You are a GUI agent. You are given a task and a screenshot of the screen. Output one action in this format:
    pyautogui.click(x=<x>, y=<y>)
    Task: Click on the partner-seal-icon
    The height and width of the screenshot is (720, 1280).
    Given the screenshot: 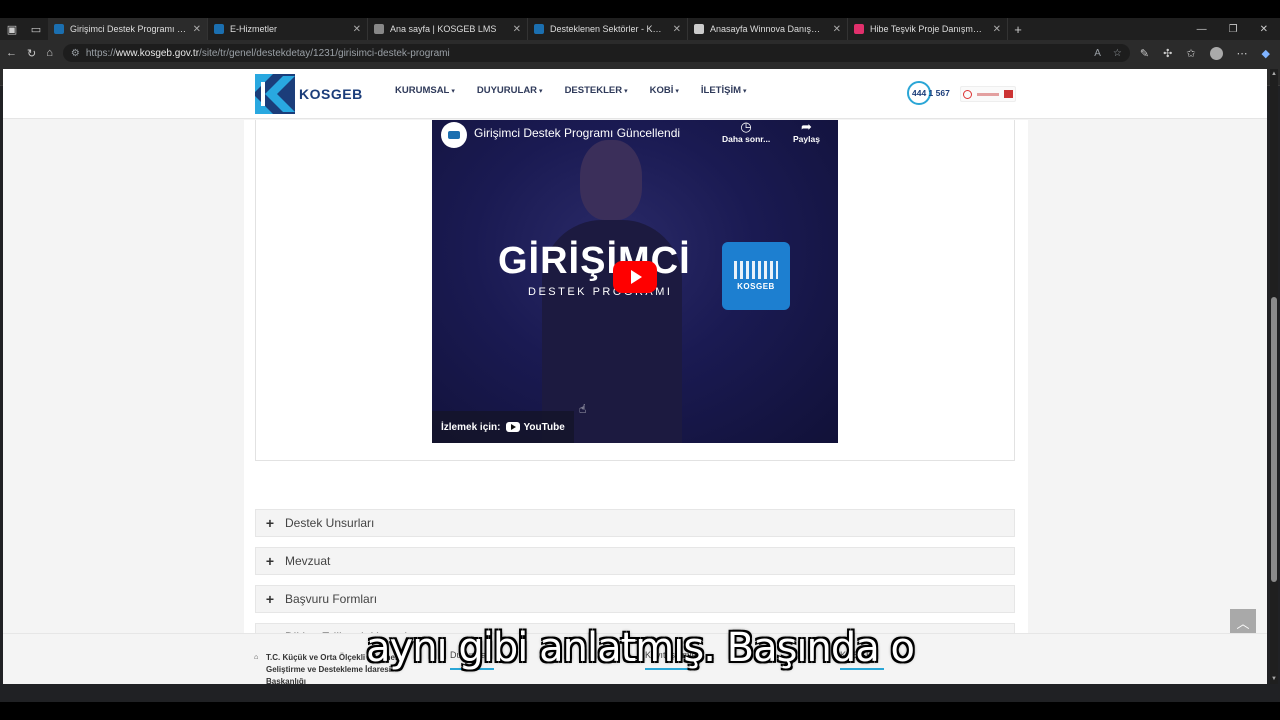 What is the action you would take?
    pyautogui.click(x=1008, y=94)
    